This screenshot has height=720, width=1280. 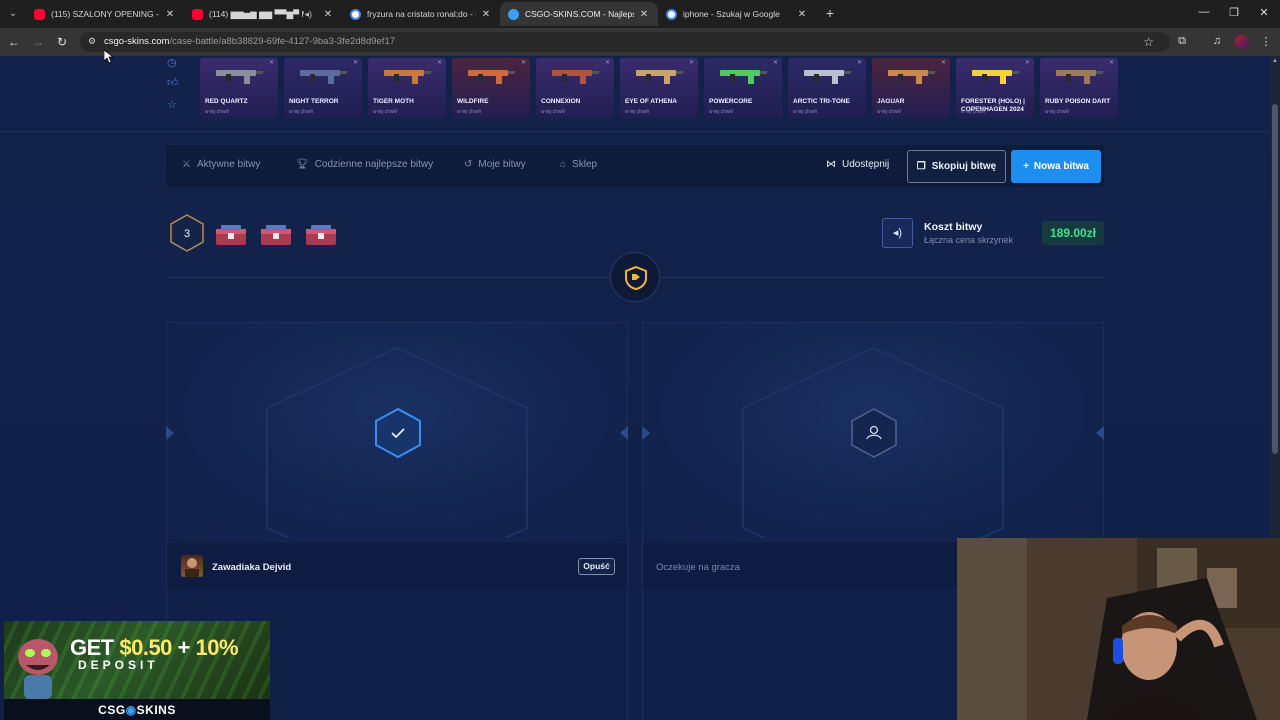 What do you see at coordinates (172, 62) in the screenshot?
I see `clock-icon: ◷` at bounding box center [172, 62].